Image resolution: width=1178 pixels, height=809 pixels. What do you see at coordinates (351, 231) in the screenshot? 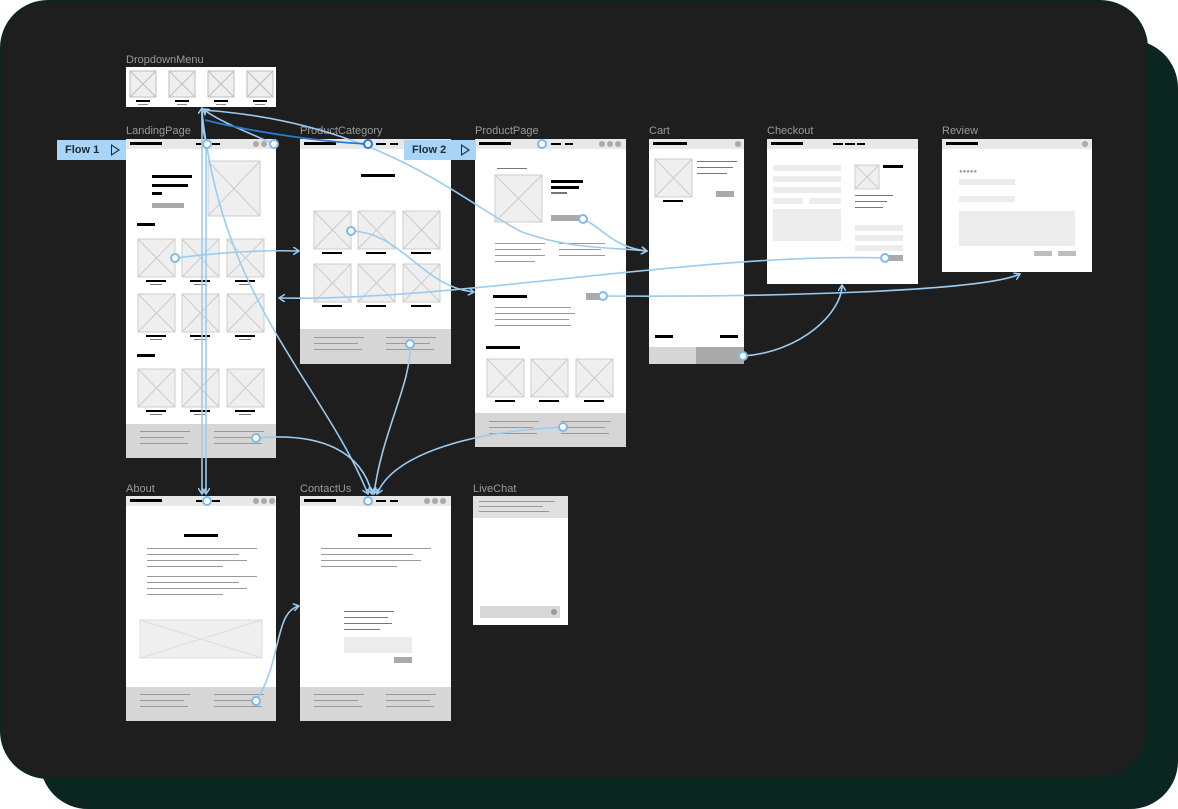
I see `hotspot-category-item` at bounding box center [351, 231].